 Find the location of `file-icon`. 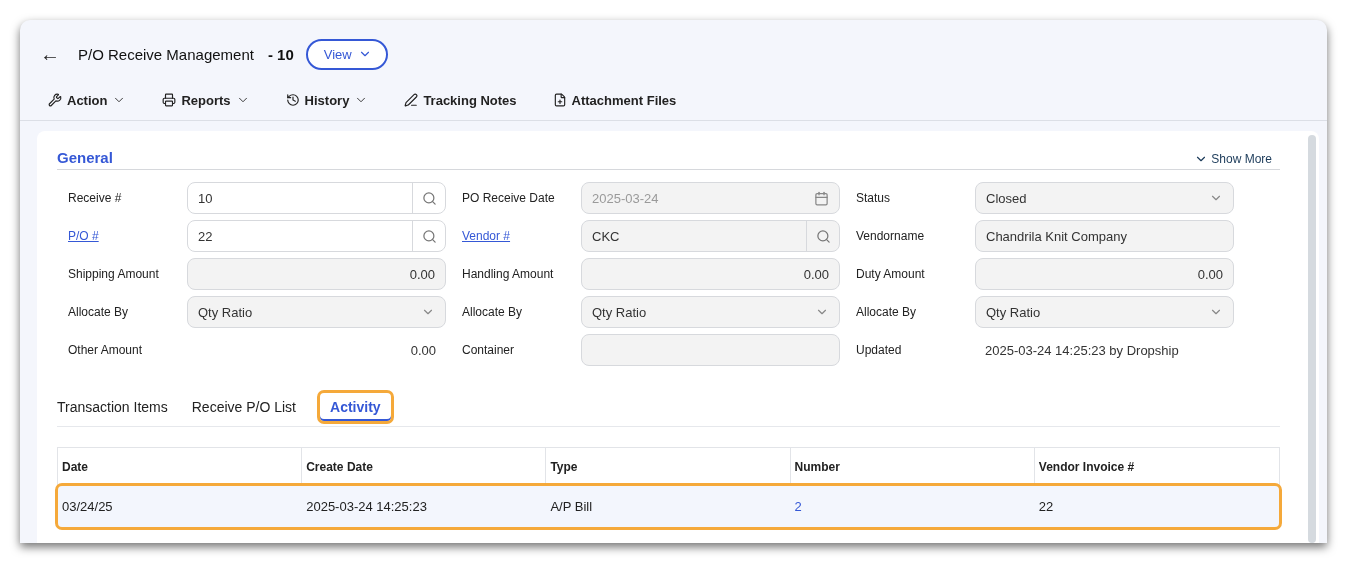

file-icon is located at coordinates (559, 100).